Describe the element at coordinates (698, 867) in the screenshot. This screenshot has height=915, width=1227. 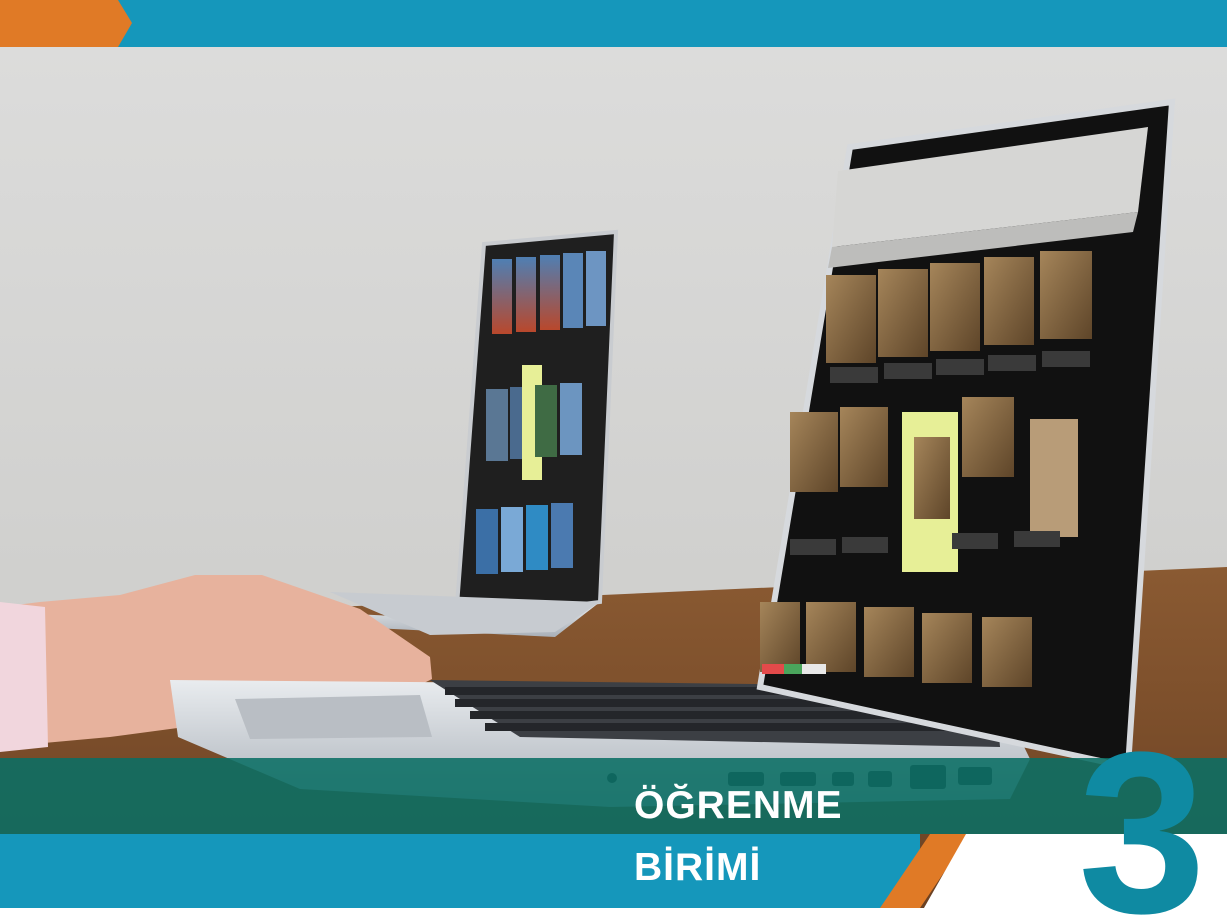
I see `unit-title-line-2: BİRİMİ` at that location.